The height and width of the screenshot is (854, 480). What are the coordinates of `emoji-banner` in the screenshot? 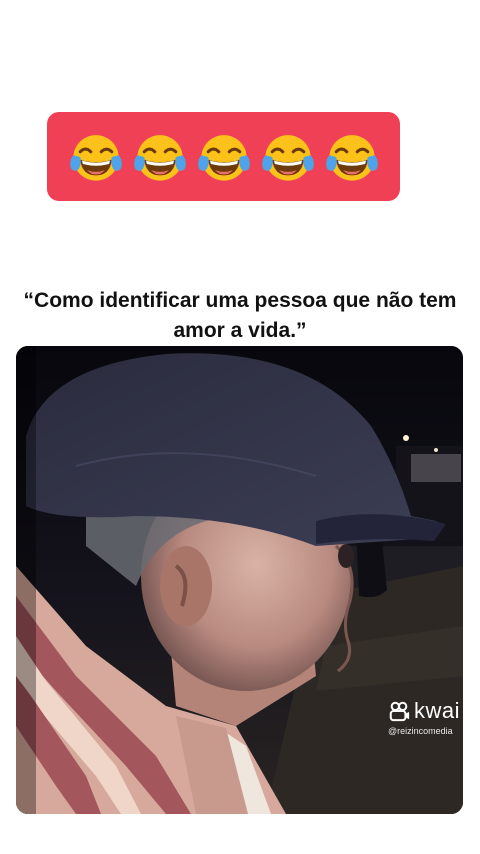 It's located at (223, 156).